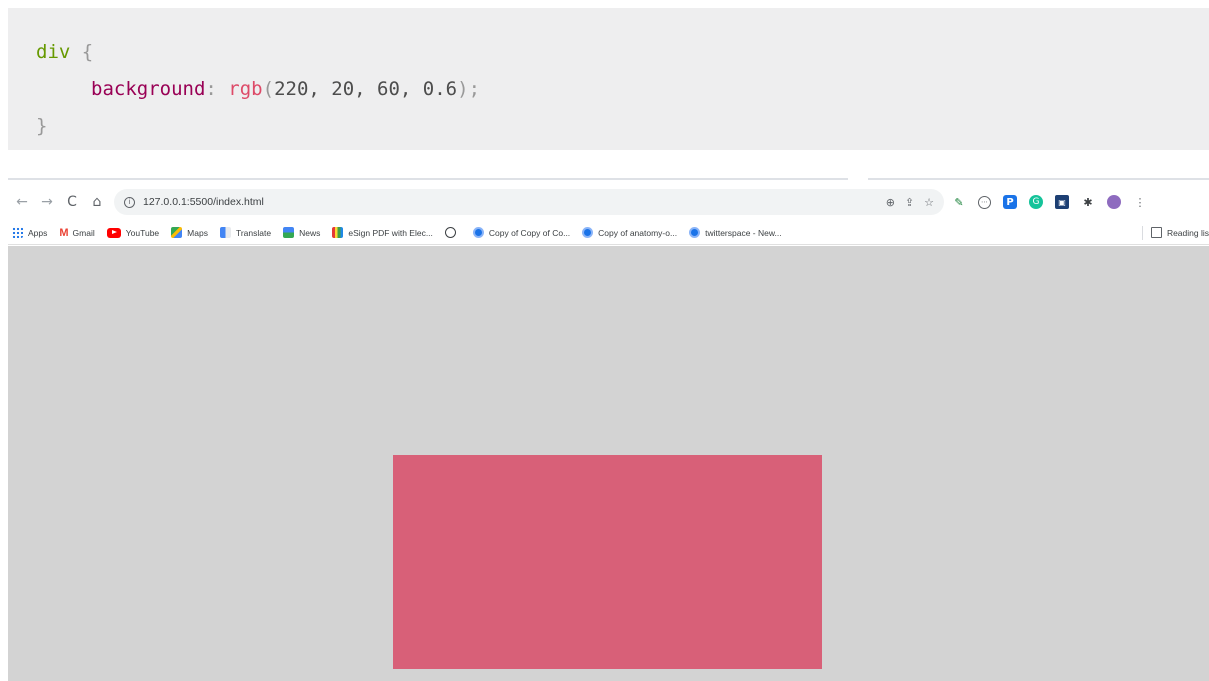  What do you see at coordinates (129, 202) in the screenshot?
I see `site-info-icon: i` at bounding box center [129, 202].